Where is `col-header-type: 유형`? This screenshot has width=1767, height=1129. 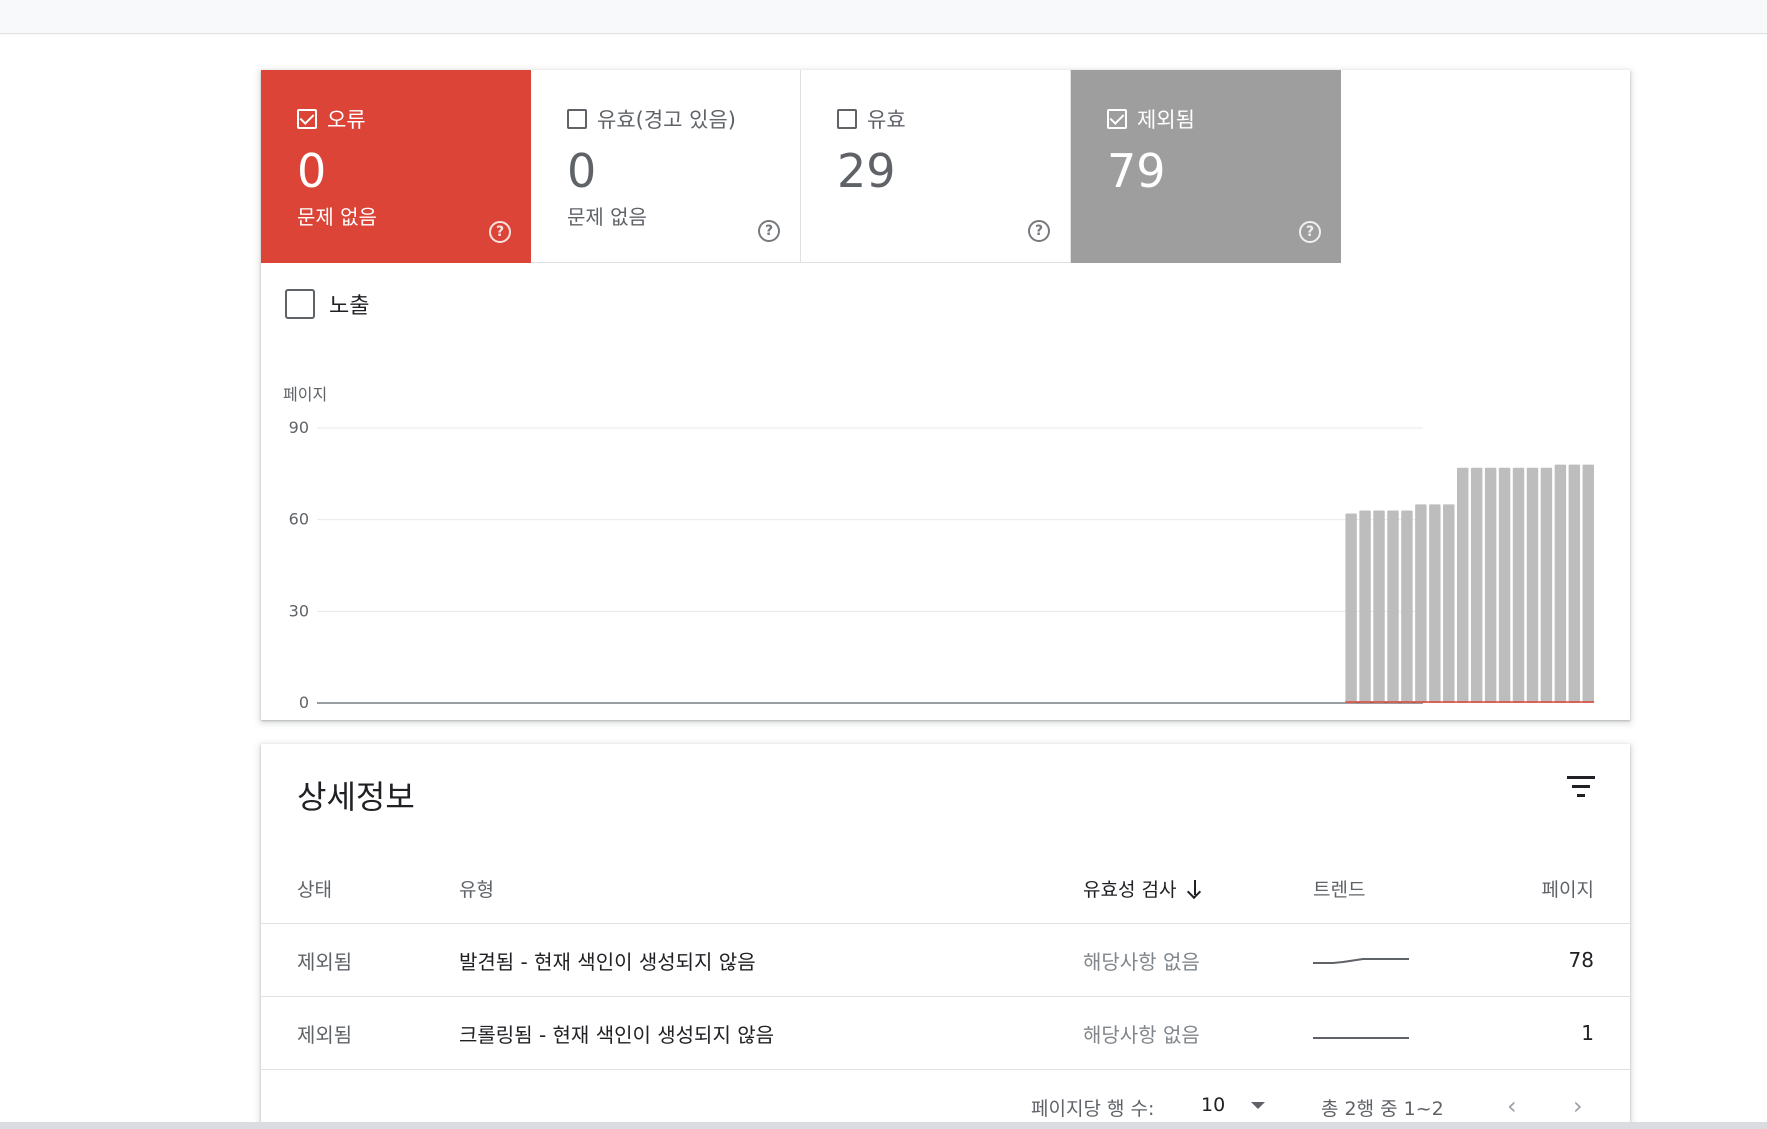 col-header-type: 유형 is located at coordinates (476, 888).